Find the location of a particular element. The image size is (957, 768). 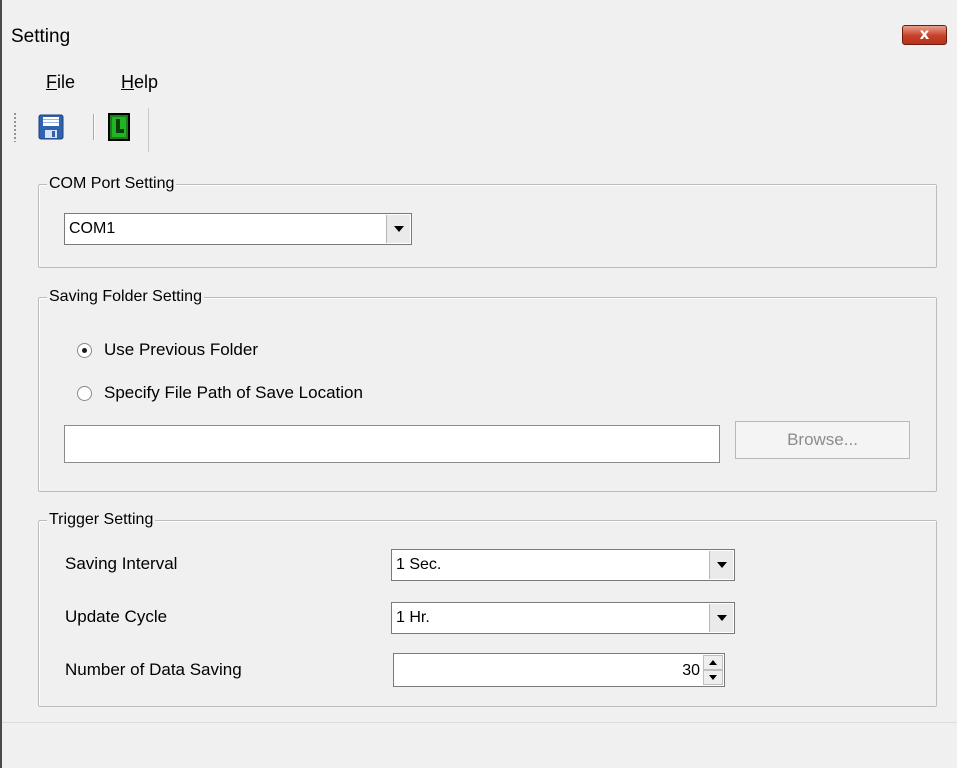

menu-file-accel: F is located at coordinates (51, 82).